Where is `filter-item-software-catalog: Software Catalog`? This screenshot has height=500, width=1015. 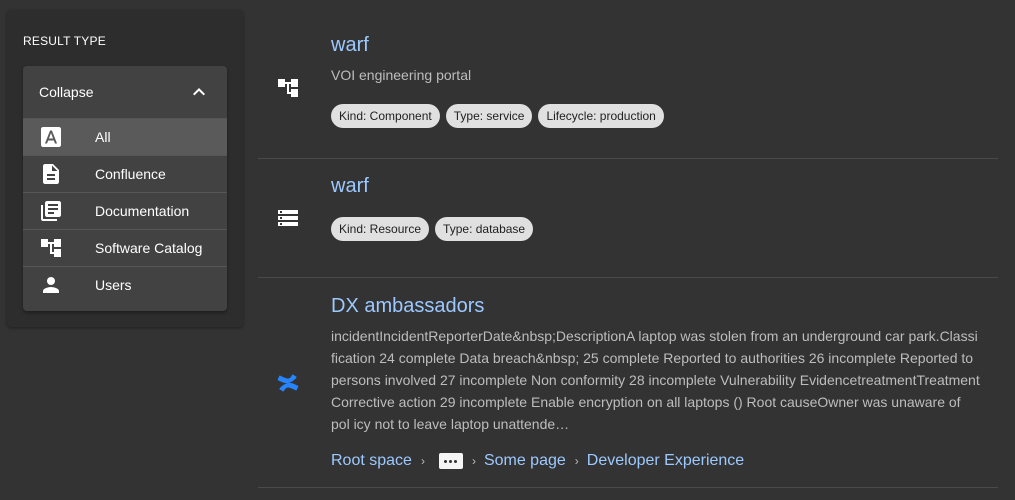
filter-item-software-catalog: Software Catalog is located at coordinates (125, 247).